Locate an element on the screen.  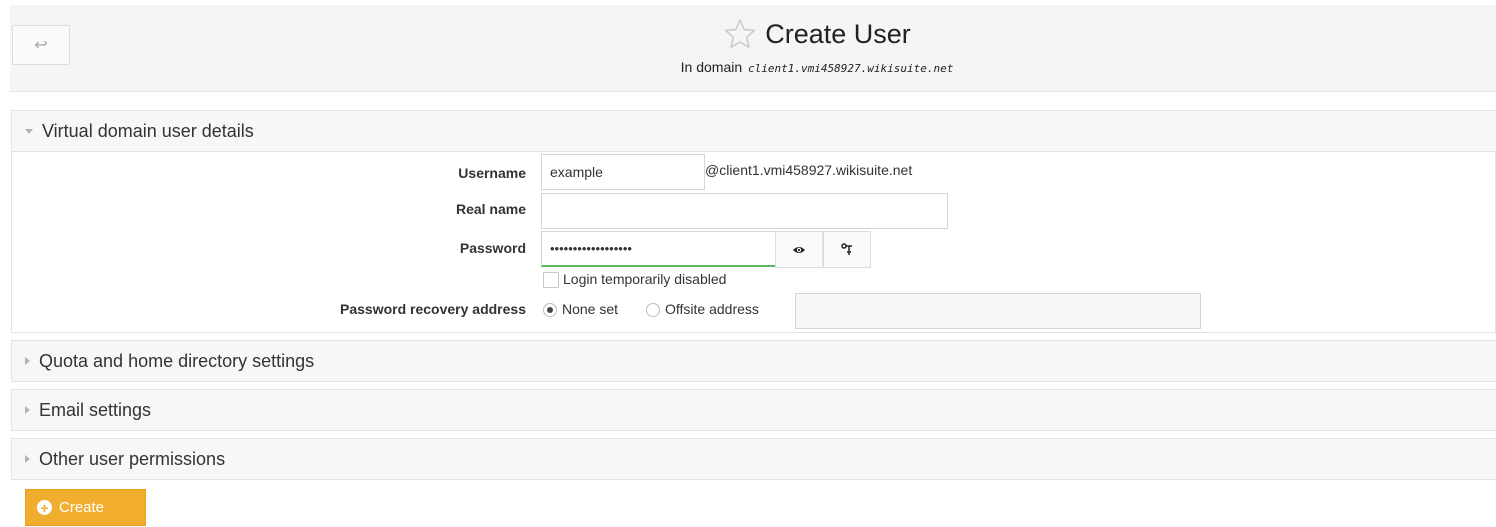
caret-down-icon is located at coordinates (29, 131).